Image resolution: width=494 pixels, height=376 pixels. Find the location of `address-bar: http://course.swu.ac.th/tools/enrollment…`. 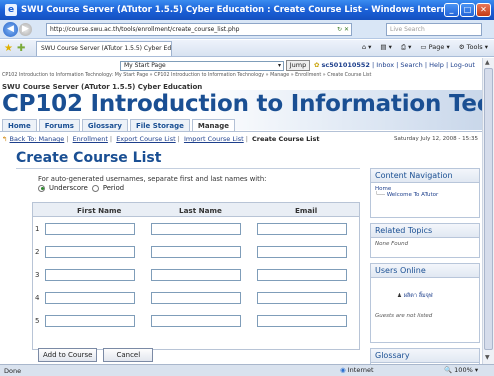

address-bar: http://course.swu.ac.th/tools/enrollment… is located at coordinates (199, 29).